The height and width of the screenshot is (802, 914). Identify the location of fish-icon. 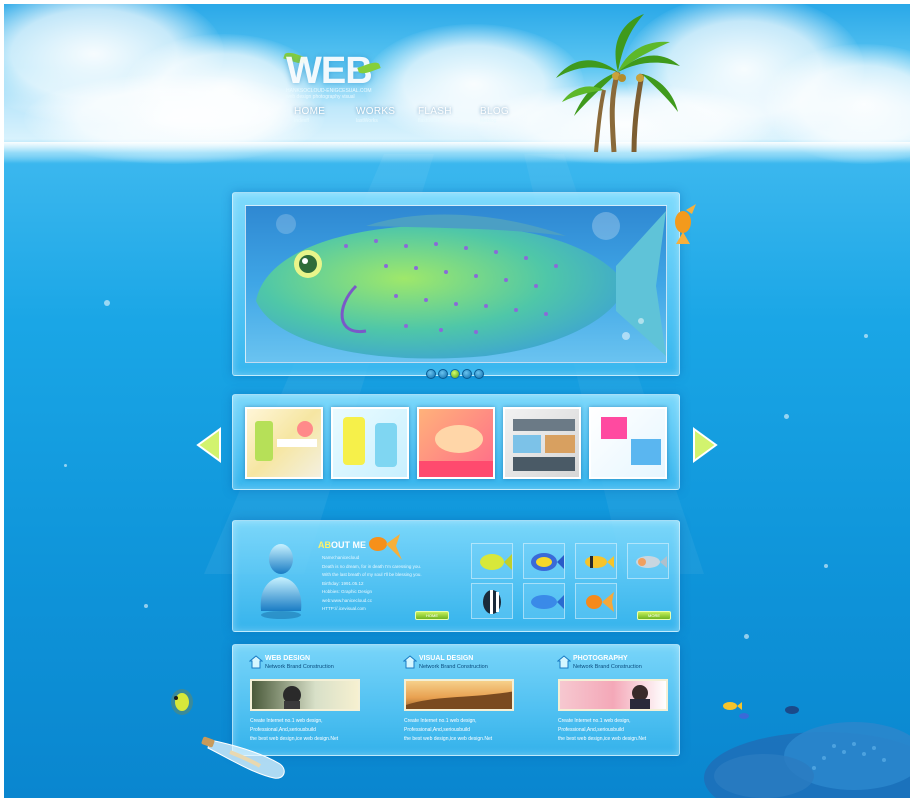
(182, 702).